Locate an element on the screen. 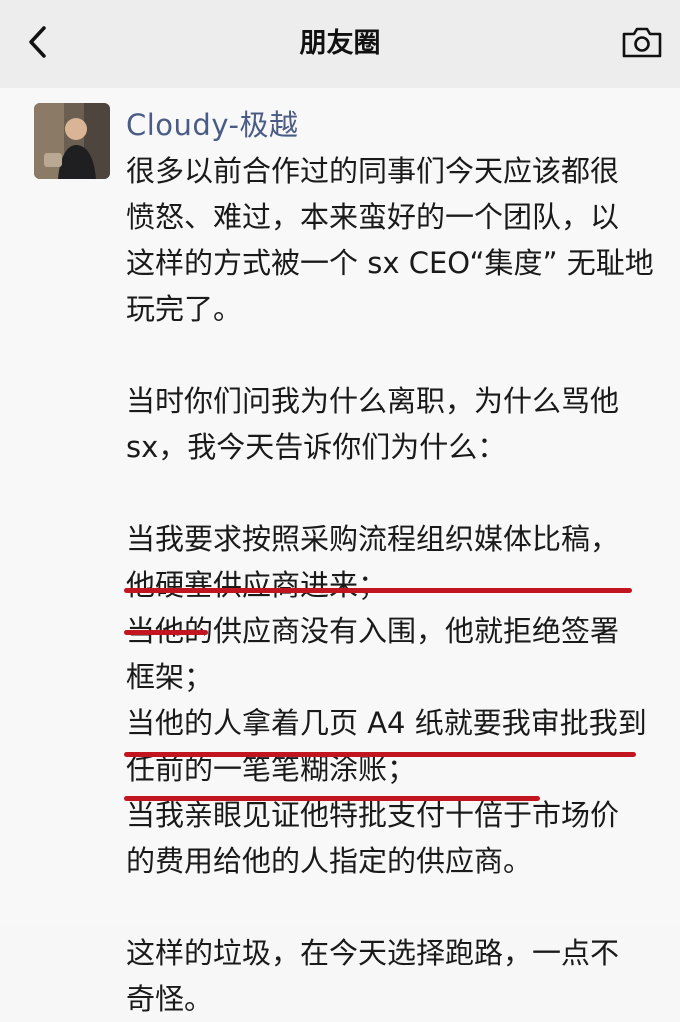 The height and width of the screenshot is (1022, 680). post-line: 愤怒、难过，本来蛮好的一个团队，以 is located at coordinates (373, 217).